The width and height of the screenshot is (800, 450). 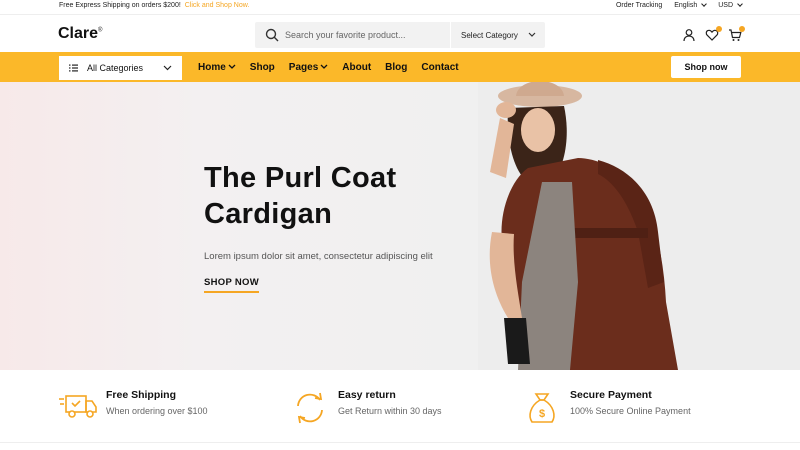 What do you see at coordinates (334, 196) in the screenshot?
I see `hero-title: The Purl Coat Cardigan` at bounding box center [334, 196].